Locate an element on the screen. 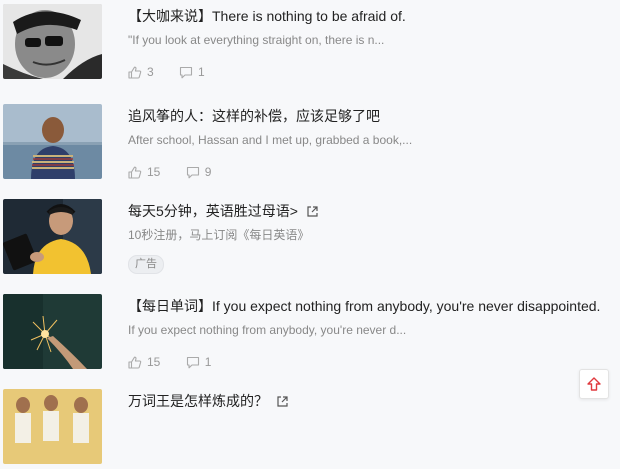 Image resolution: width=620 pixels, height=469 pixels. ad-description: 10秒注册，马上订阅《每日英语》 is located at coordinates (219, 235).